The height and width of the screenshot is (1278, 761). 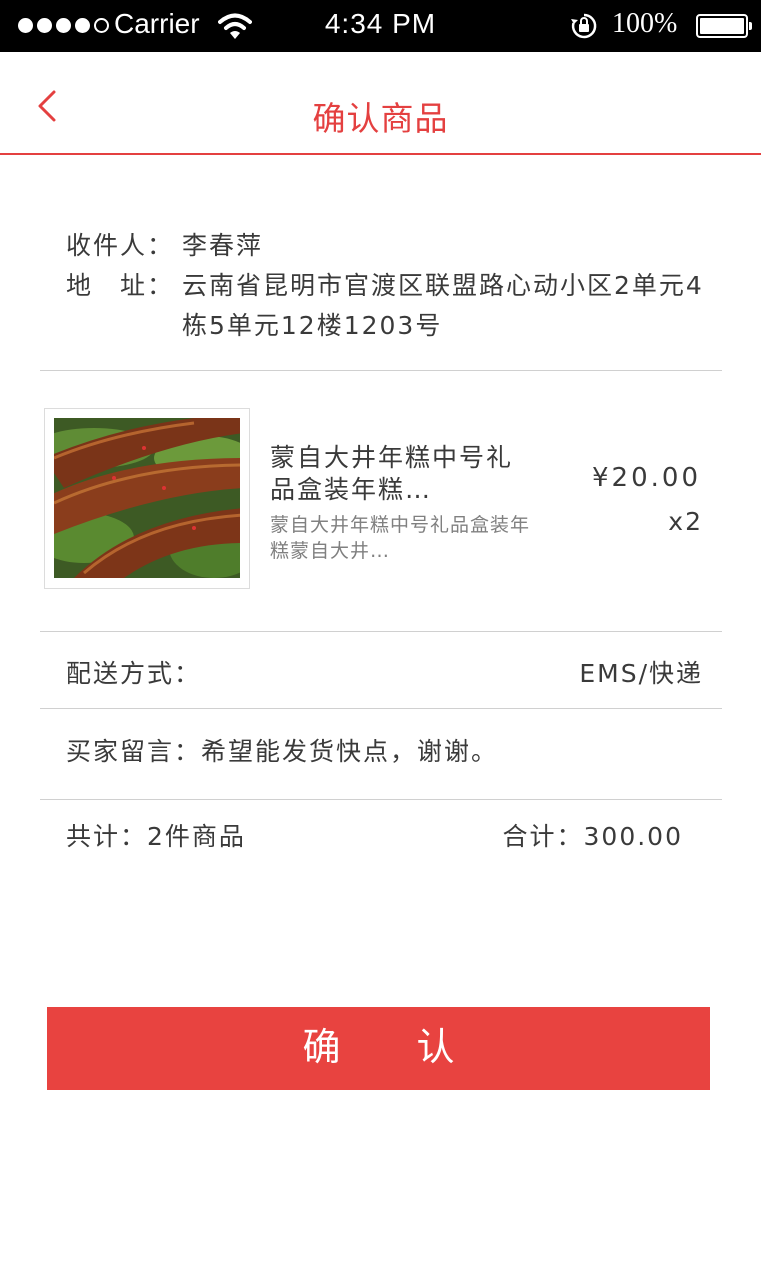 I want to click on battery-icon, so click(x=724, y=26).